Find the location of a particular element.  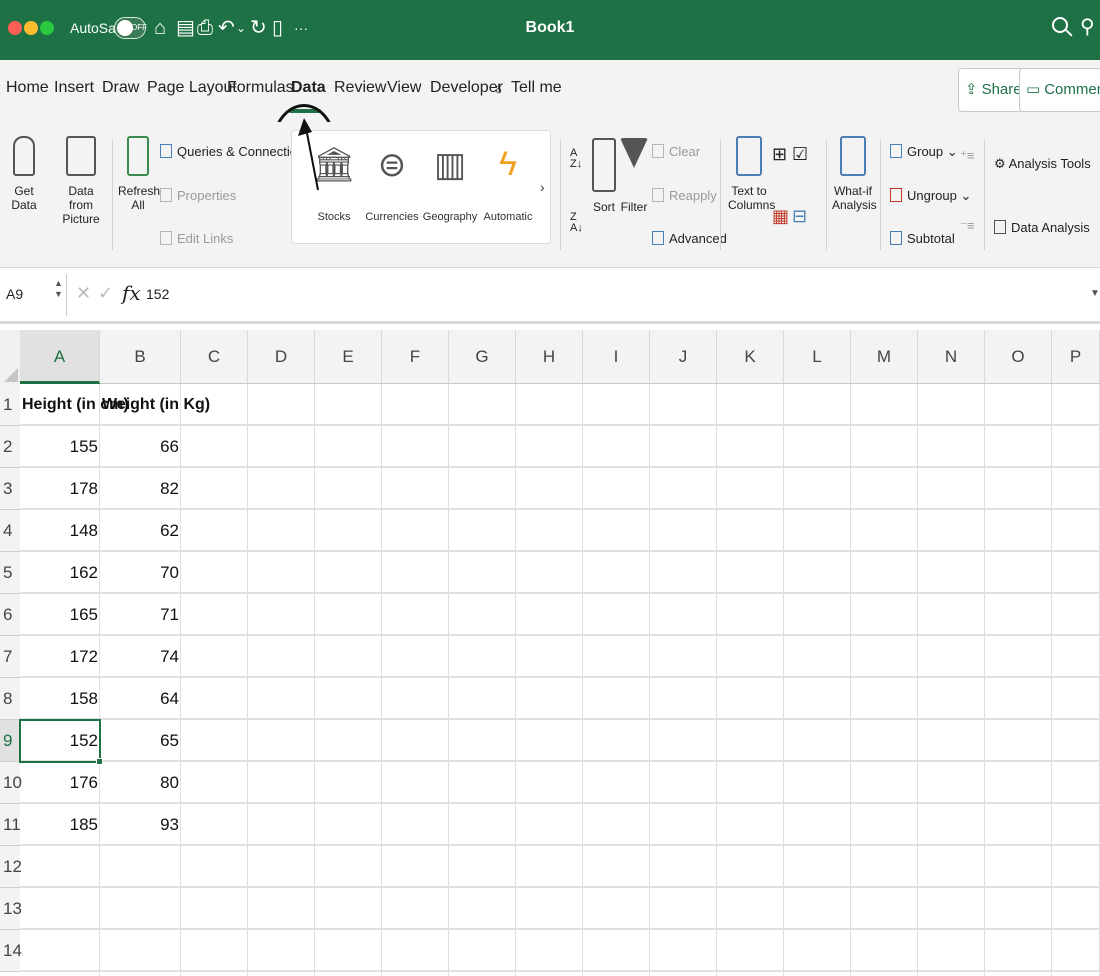

name-box-stepper-icon: ▲ ▼ is located at coordinates (58, 289).